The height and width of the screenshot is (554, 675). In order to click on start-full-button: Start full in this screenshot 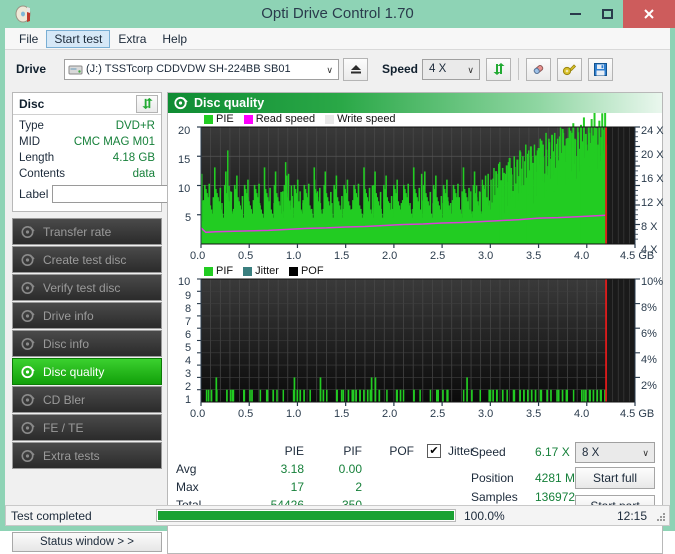, I will do `click(615, 478)`.